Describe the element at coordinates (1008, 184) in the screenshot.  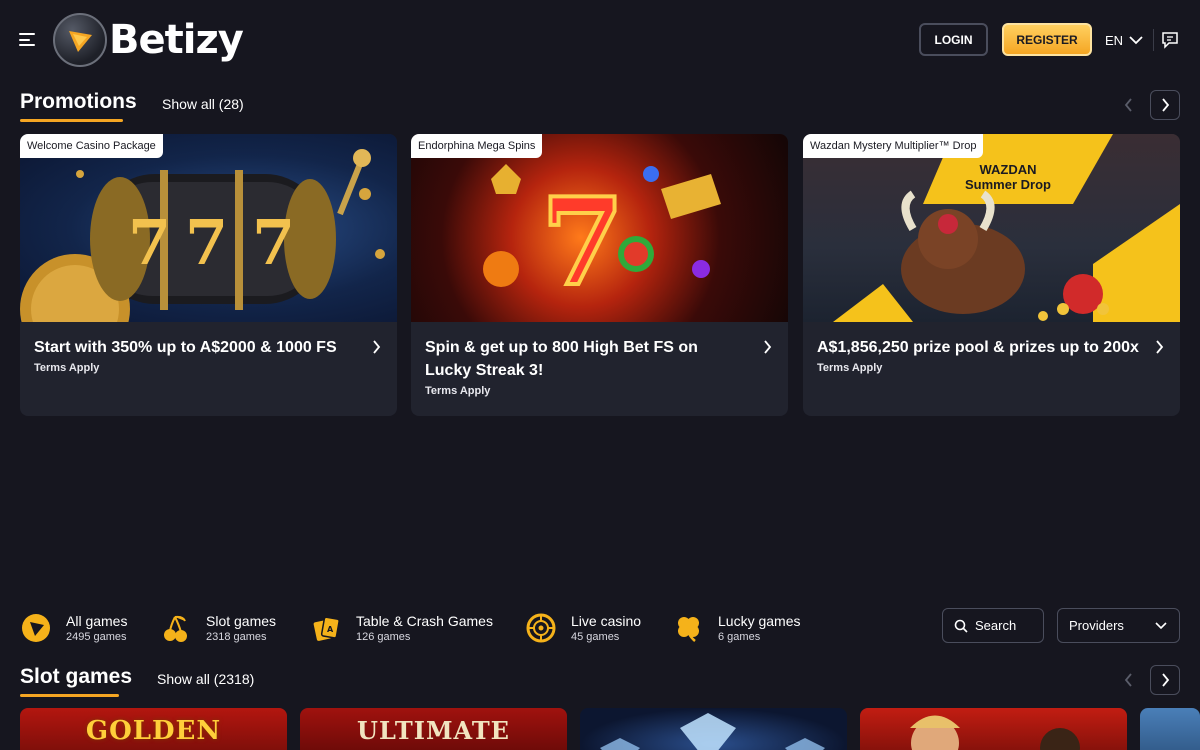
I see `wazdan-art-line: Summer Drop` at that location.